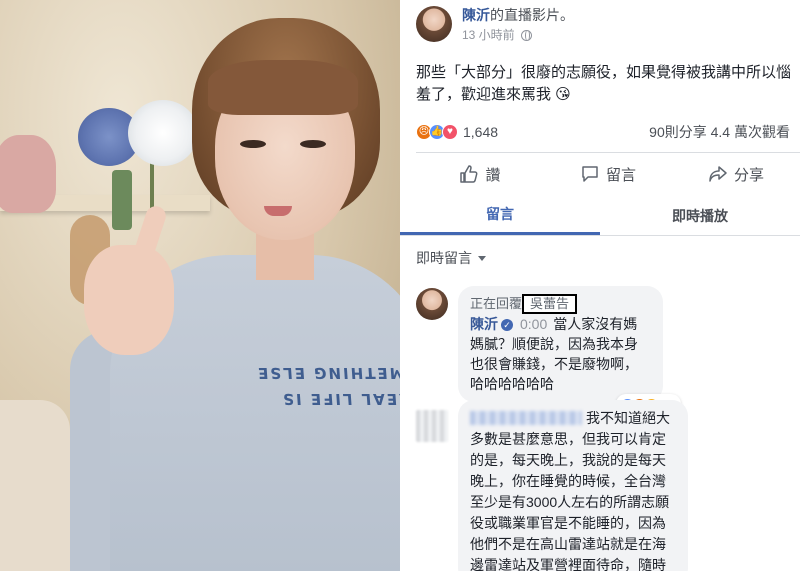 This screenshot has width=800, height=571. What do you see at coordinates (129, 300) in the screenshot?
I see `hand` at bounding box center [129, 300].